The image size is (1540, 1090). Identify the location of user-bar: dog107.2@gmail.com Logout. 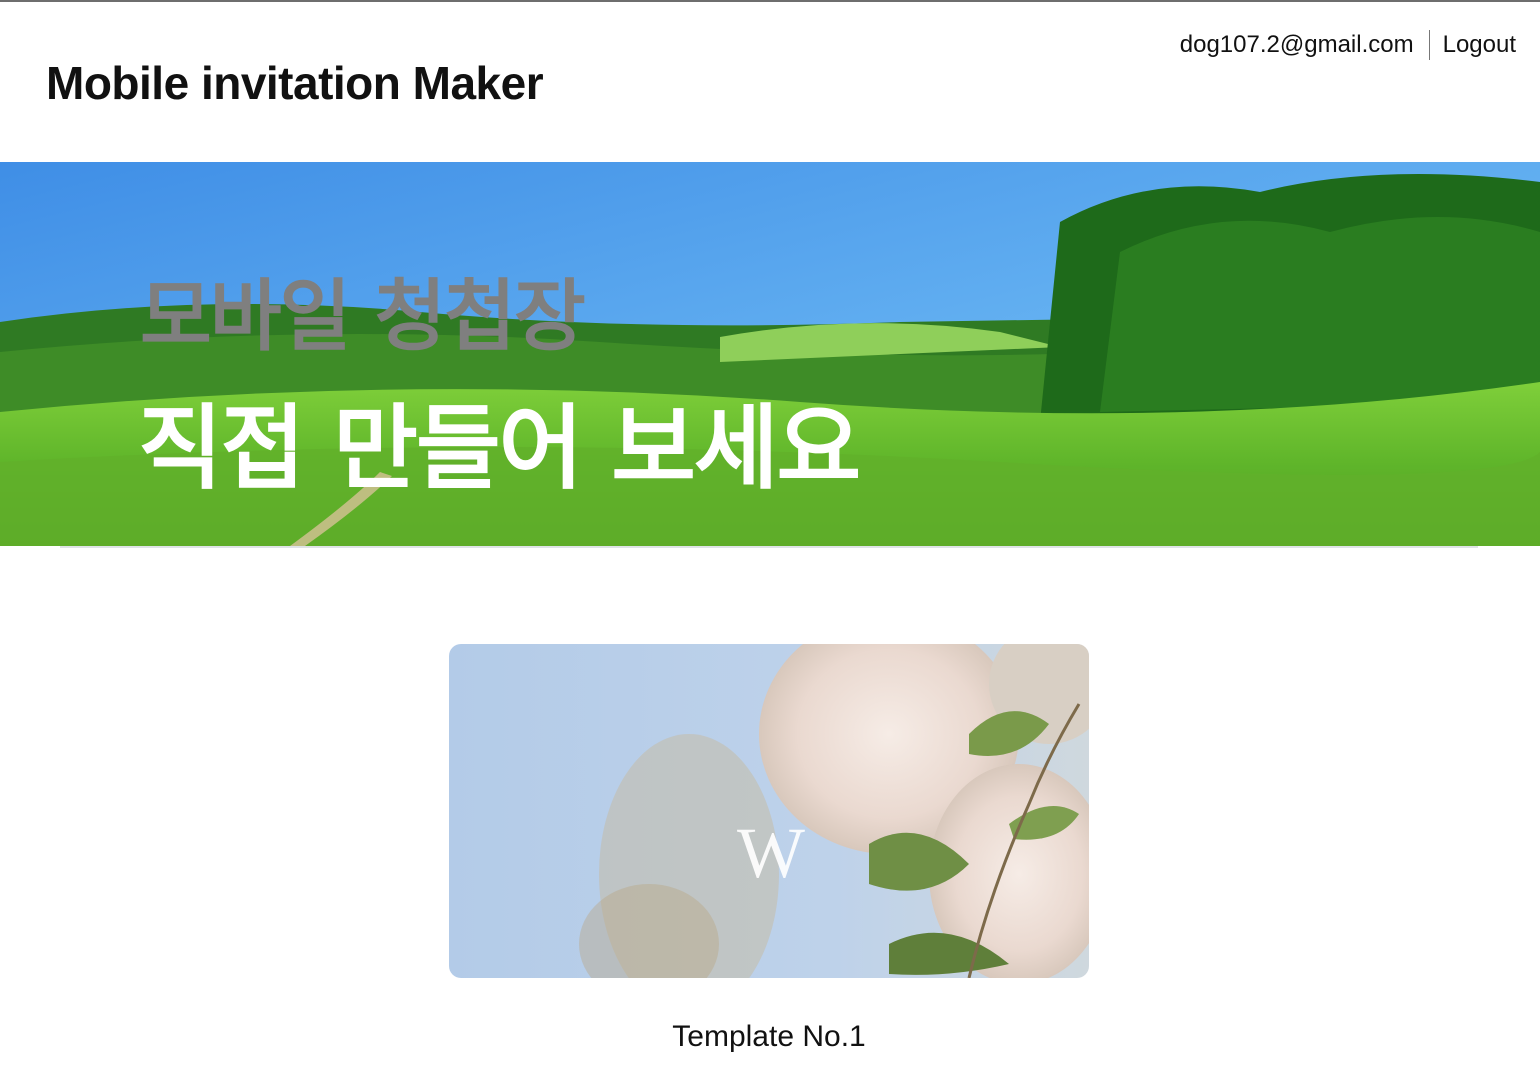
(1348, 45).